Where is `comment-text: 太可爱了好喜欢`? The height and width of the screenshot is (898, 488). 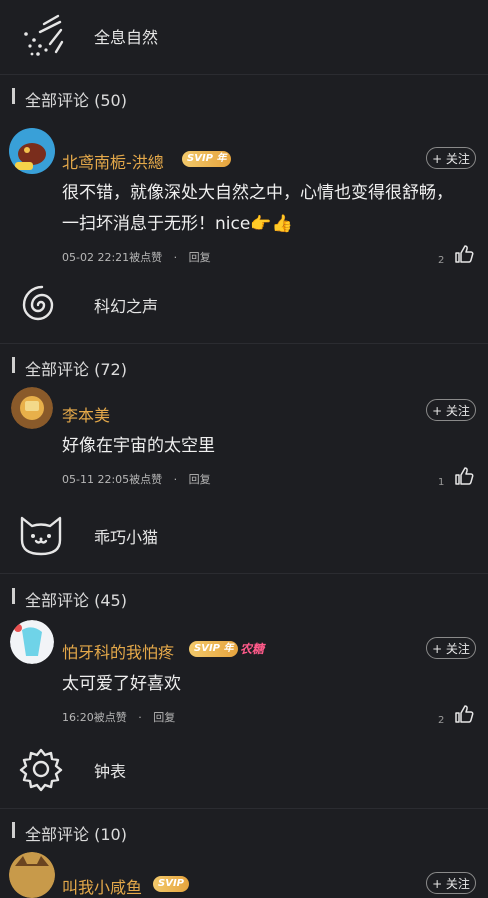
comment-text: 太可爱了好喜欢 is located at coordinates (121, 684).